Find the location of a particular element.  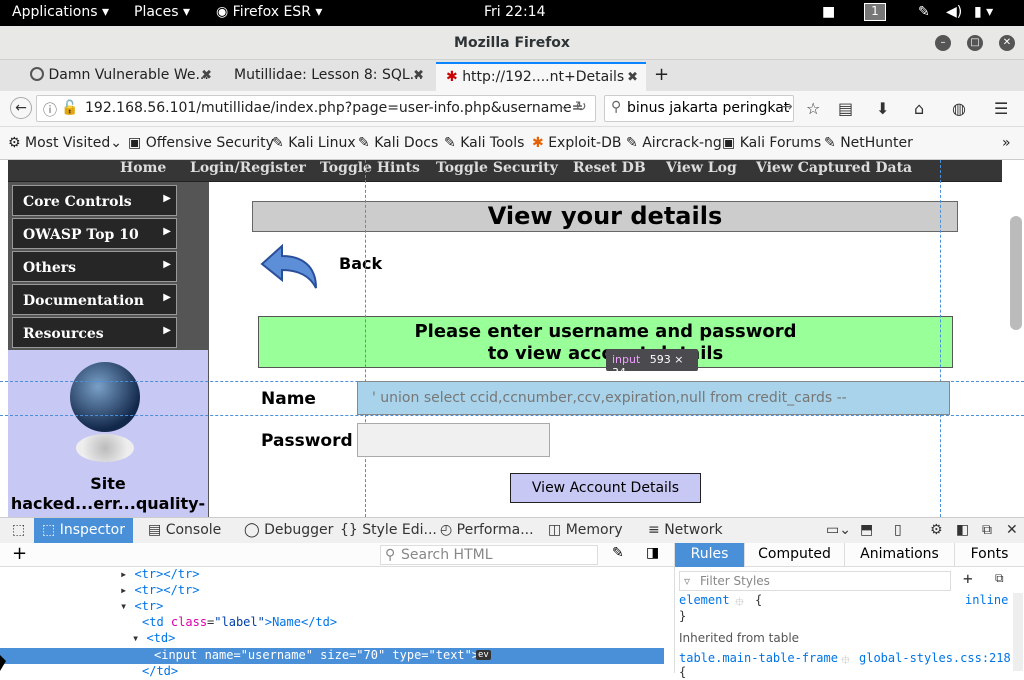

more-bookmarks-icon: » is located at coordinates (1006, 143).